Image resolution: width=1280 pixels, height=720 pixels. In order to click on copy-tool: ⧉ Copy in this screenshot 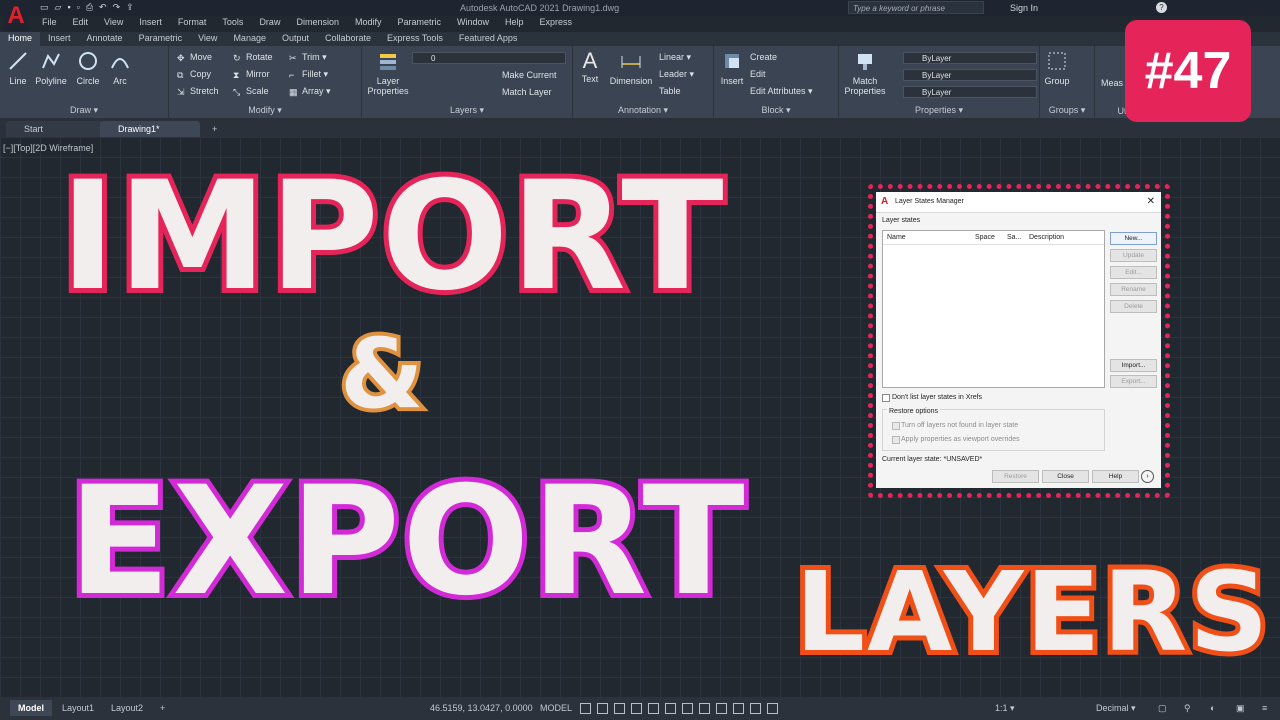, I will do `click(194, 74)`.